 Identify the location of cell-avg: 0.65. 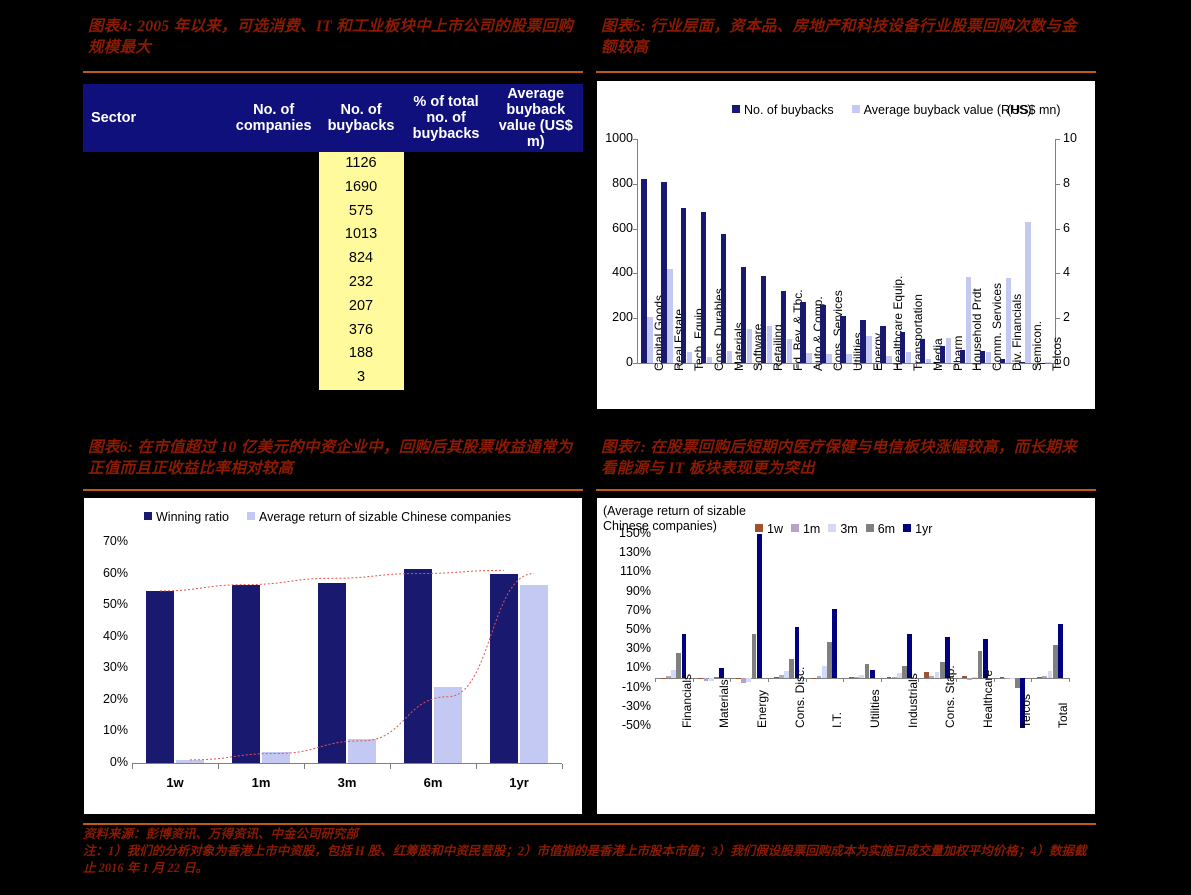
(535, 186).